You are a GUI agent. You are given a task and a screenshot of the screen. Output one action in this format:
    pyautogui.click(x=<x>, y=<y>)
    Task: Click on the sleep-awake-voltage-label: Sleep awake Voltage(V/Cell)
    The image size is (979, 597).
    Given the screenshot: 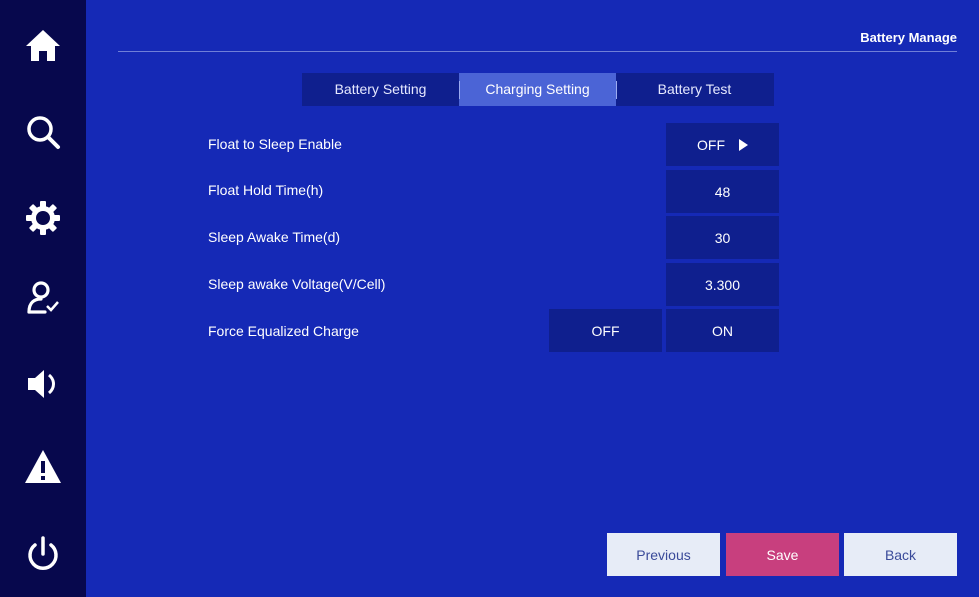 What is the action you would take?
    pyautogui.click(x=297, y=284)
    